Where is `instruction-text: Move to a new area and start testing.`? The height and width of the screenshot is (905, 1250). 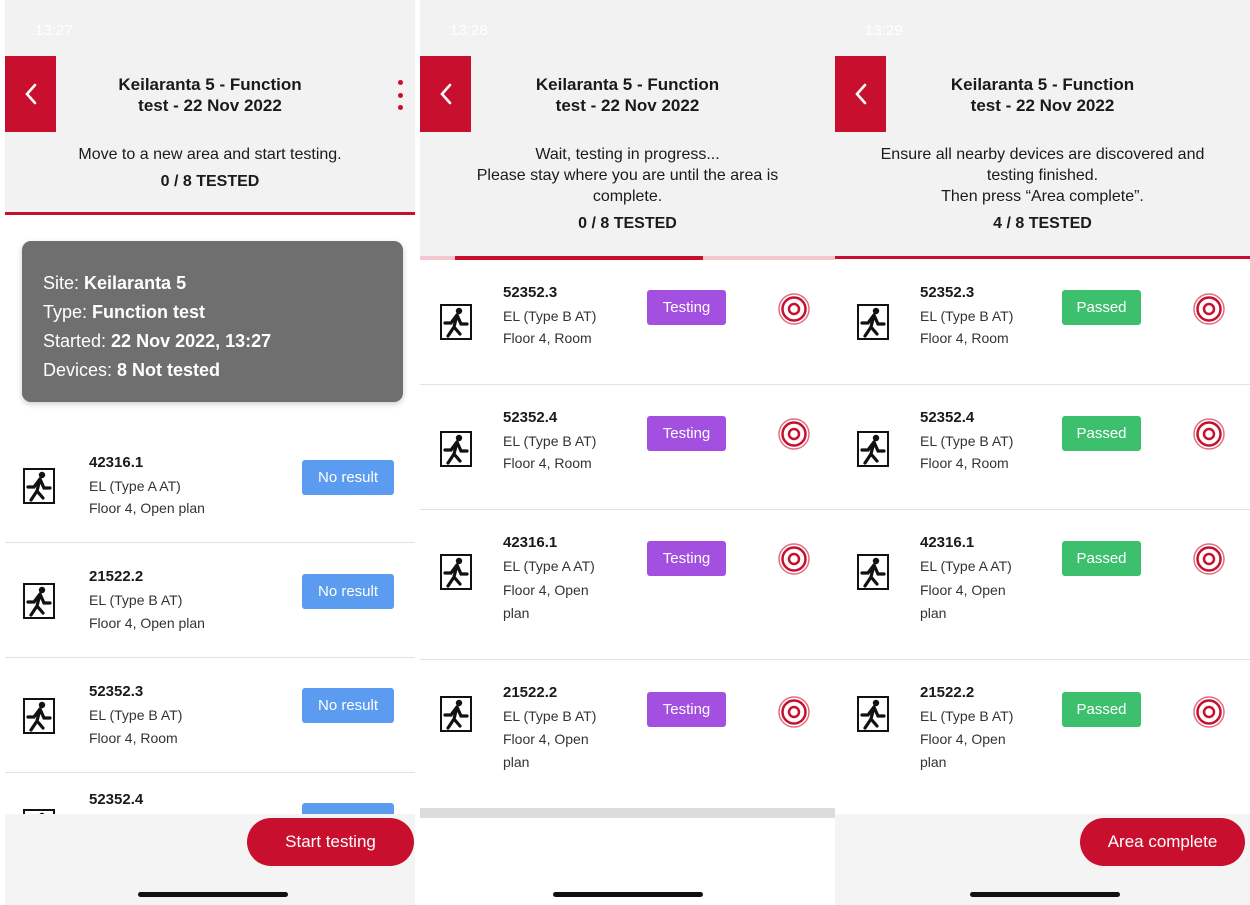
instruction-text: Move to a new area and start testing. is located at coordinates (210, 154).